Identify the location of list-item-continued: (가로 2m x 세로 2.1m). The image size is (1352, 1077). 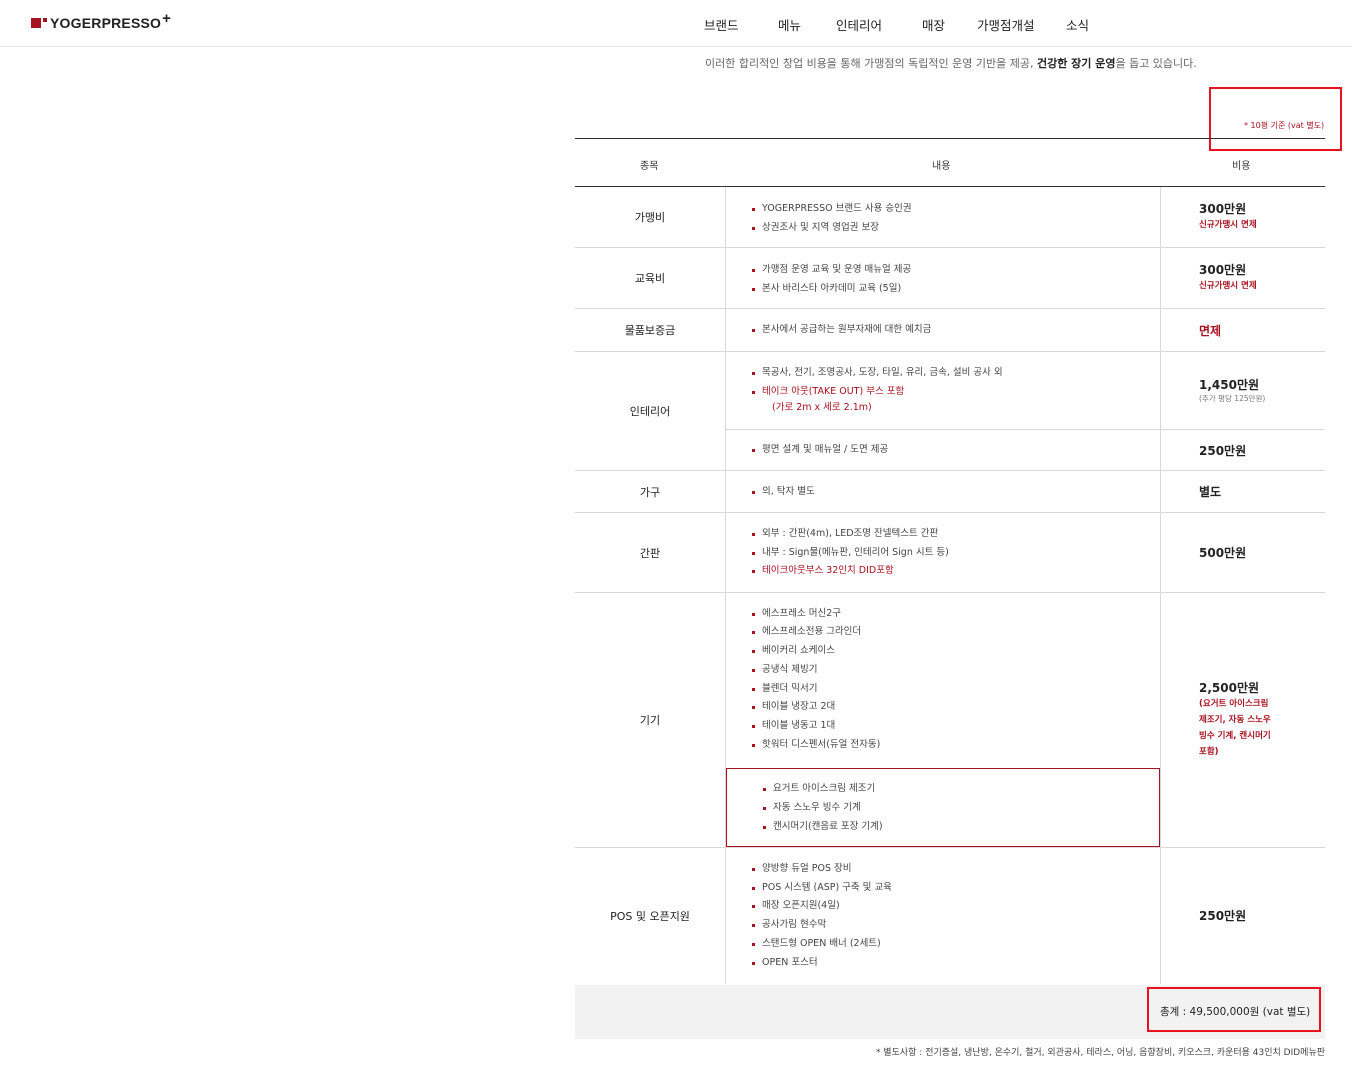
(822, 407).